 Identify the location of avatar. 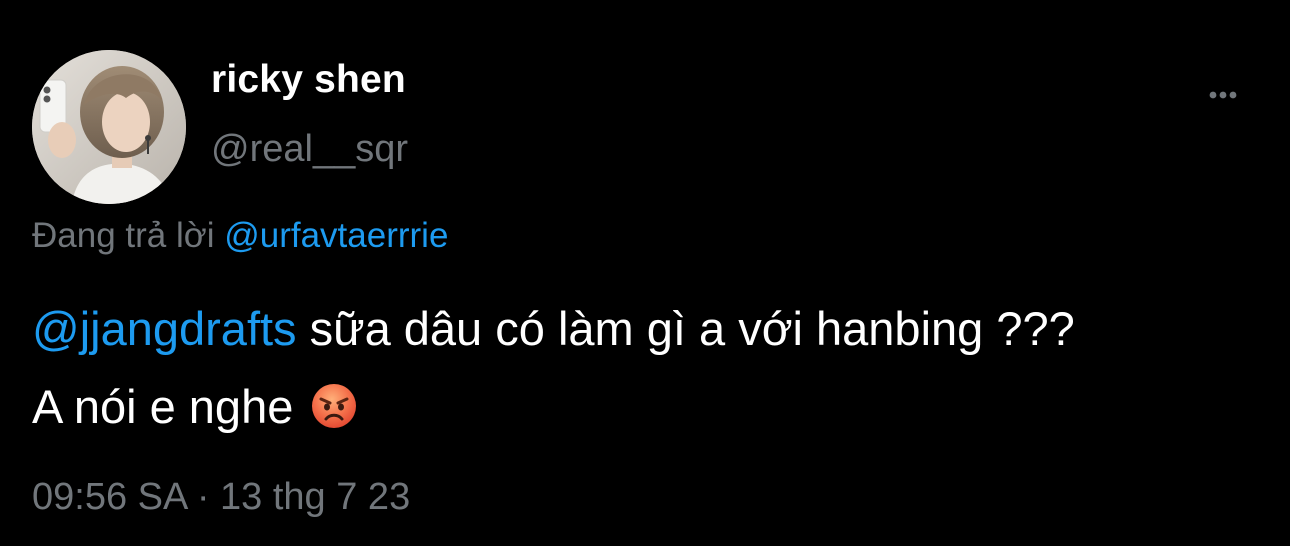
(109, 127).